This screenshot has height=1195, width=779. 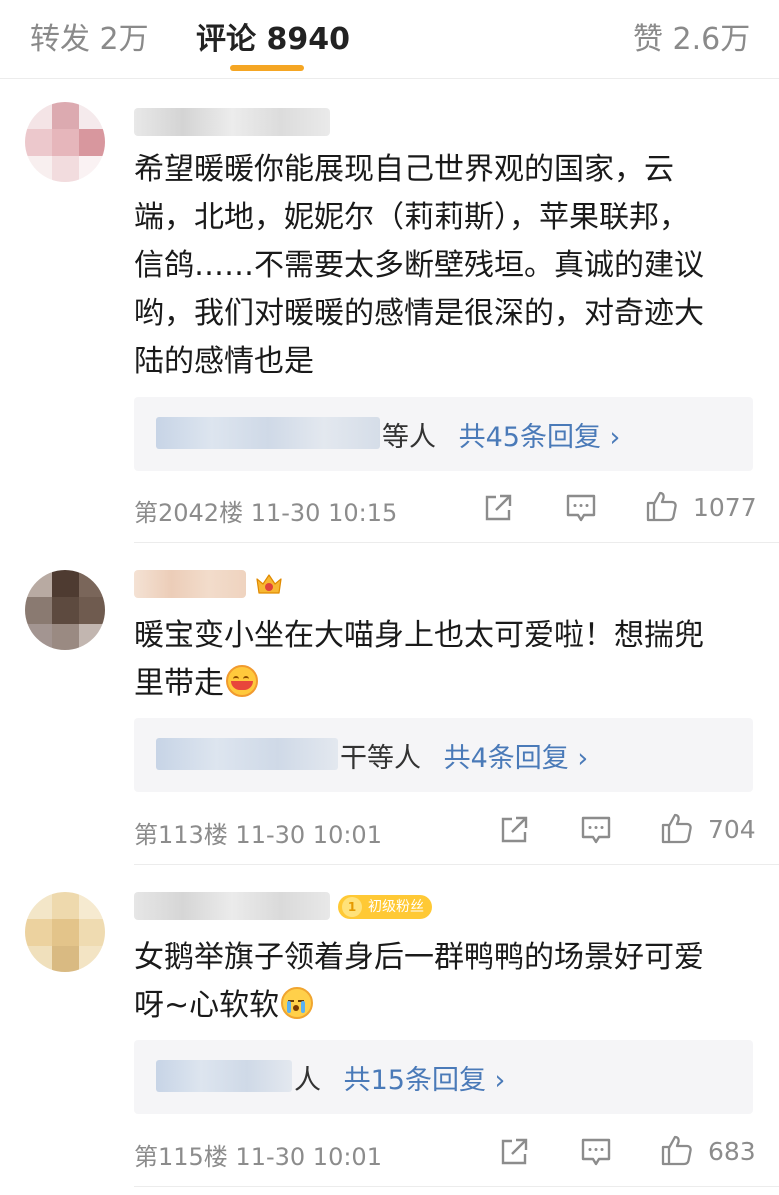 What do you see at coordinates (444, 660) in the screenshot?
I see `comment-text: 暖宝变小坐在大喵身上也太可爱啦！想揣兜 里带走` at bounding box center [444, 660].